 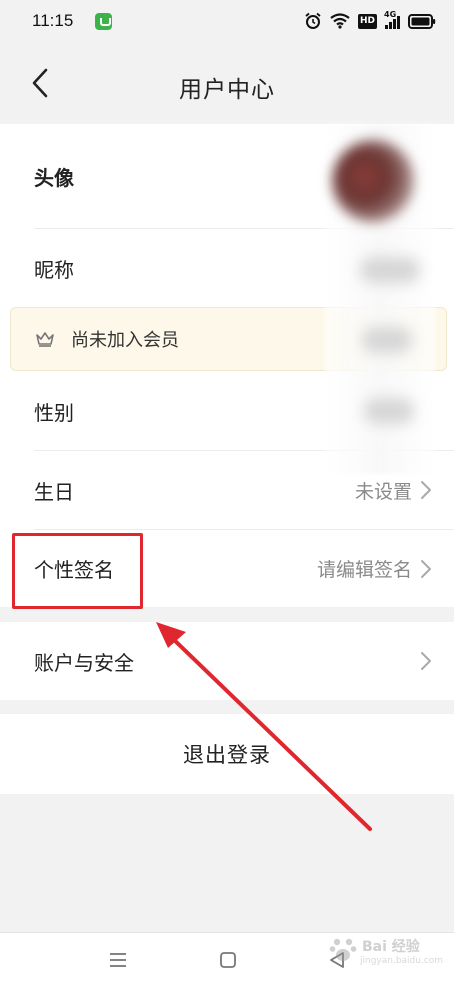 I want to click on membership-text: 尚未加入会员, so click(x=125, y=340).